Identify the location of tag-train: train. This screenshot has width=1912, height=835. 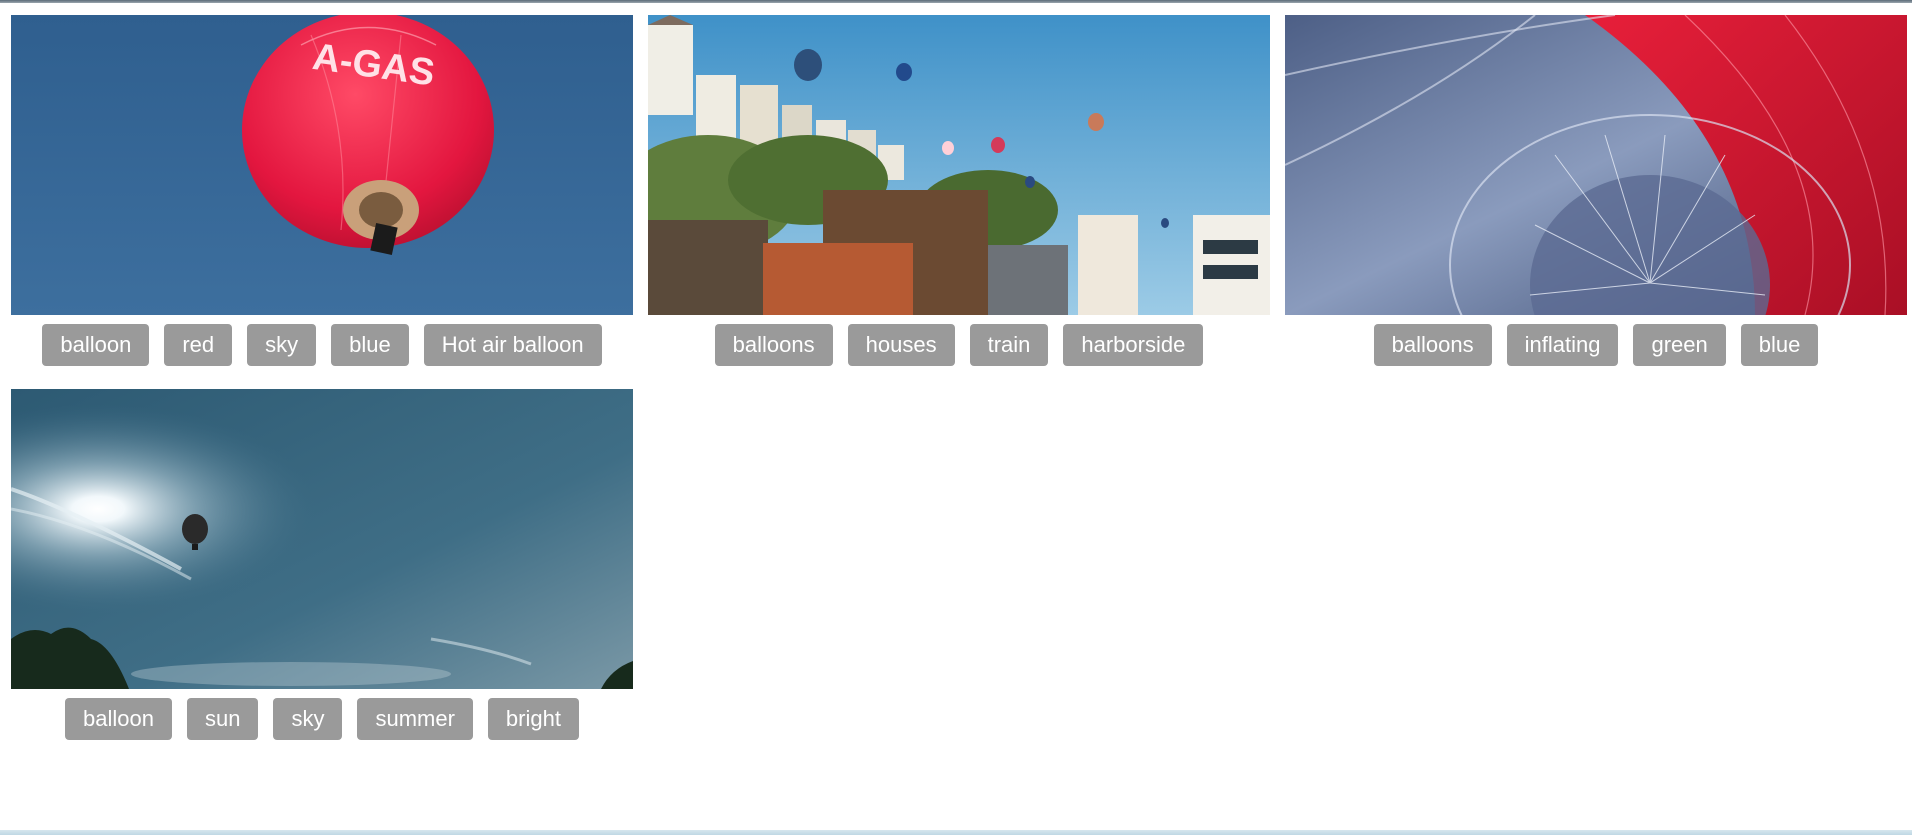
(1009, 345).